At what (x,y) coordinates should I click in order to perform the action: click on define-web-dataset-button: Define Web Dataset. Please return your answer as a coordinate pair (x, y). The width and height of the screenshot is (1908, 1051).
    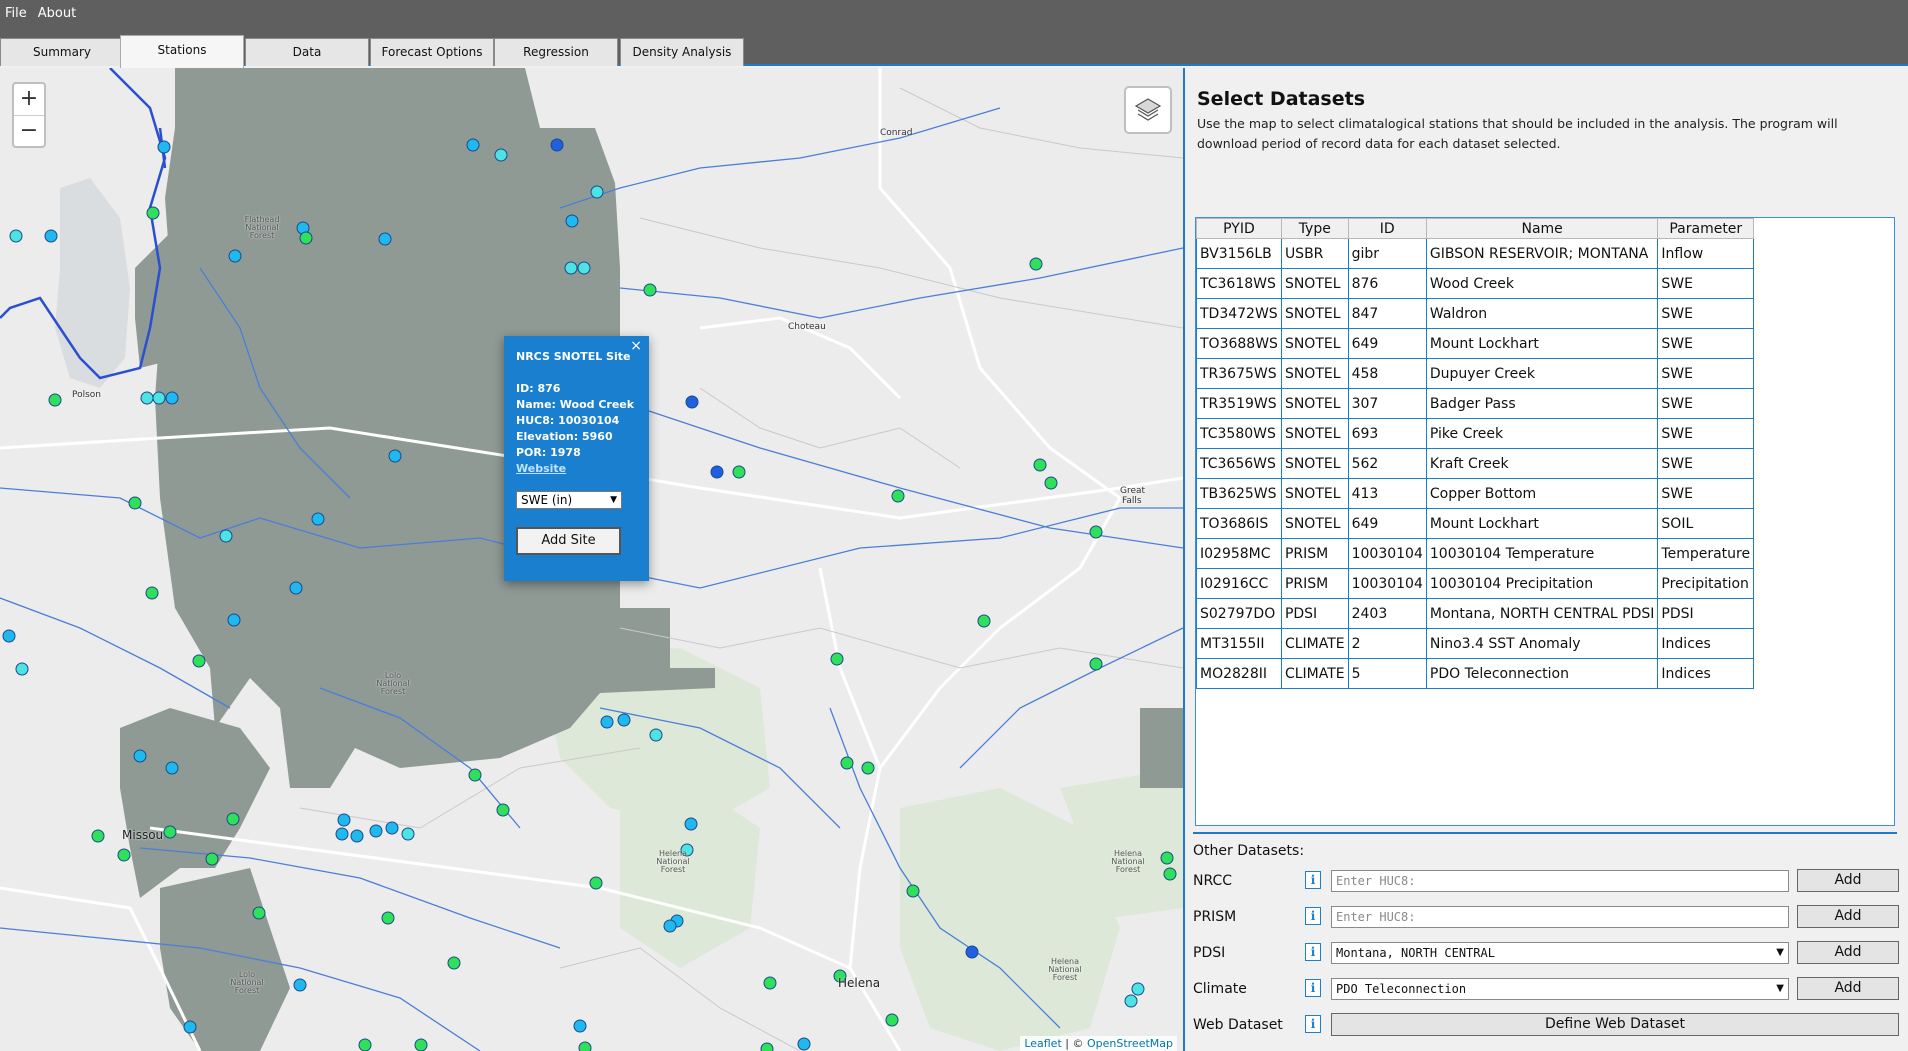
    Looking at the image, I should click on (1615, 1024).